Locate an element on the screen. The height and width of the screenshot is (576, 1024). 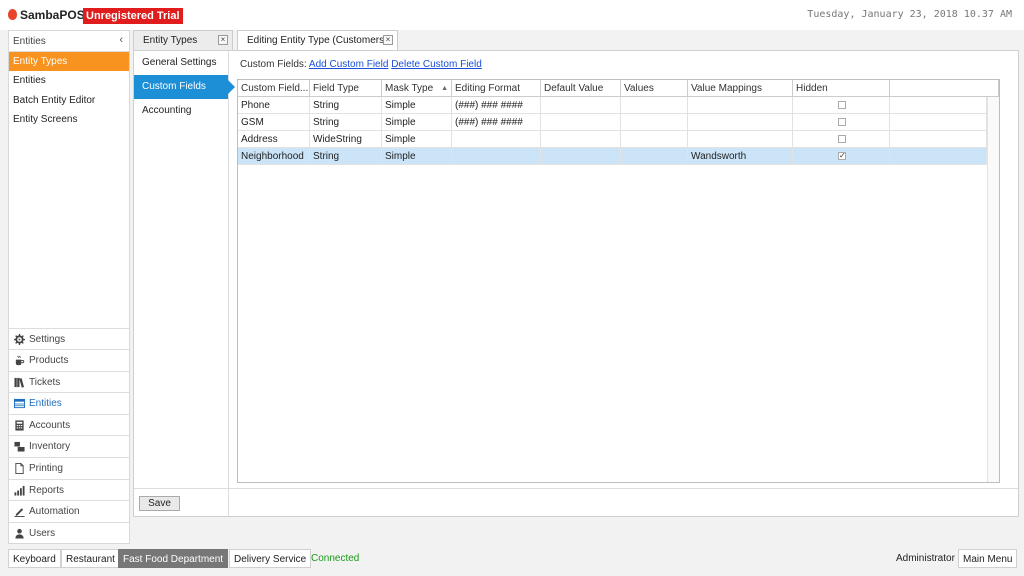
module-label: Reports is located at coordinates (47, 490).